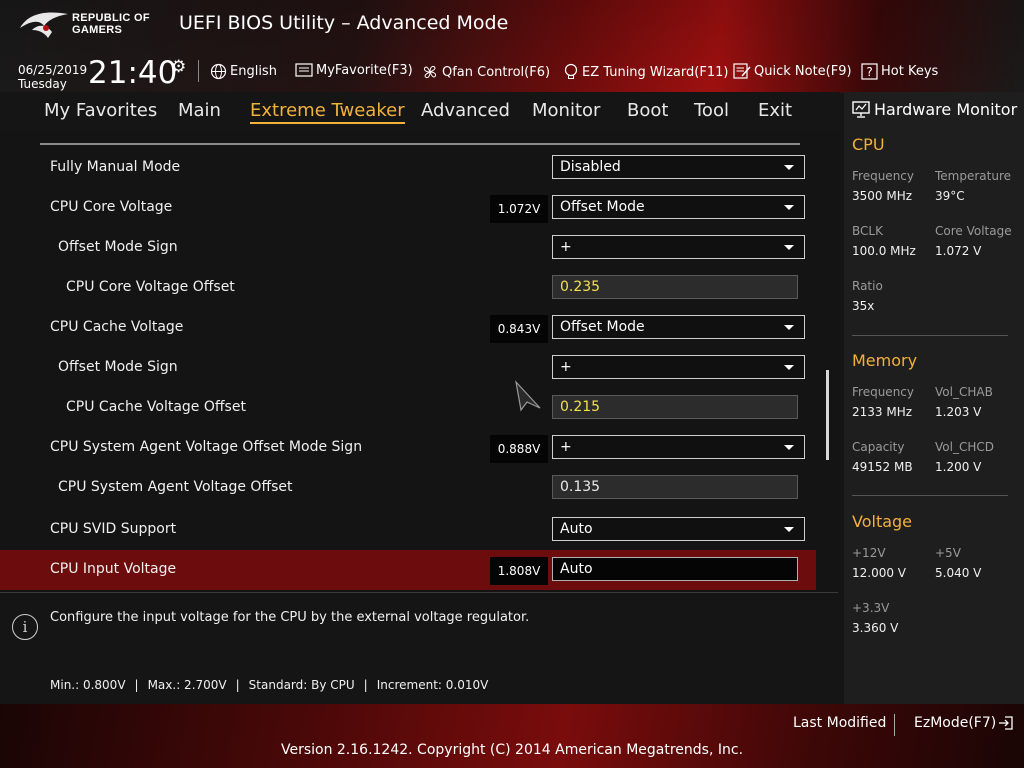 Image resolution: width=1024 pixels, height=768 pixels. Describe the element at coordinates (199, 110) in the screenshot. I see `tab-main: Main` at that location.